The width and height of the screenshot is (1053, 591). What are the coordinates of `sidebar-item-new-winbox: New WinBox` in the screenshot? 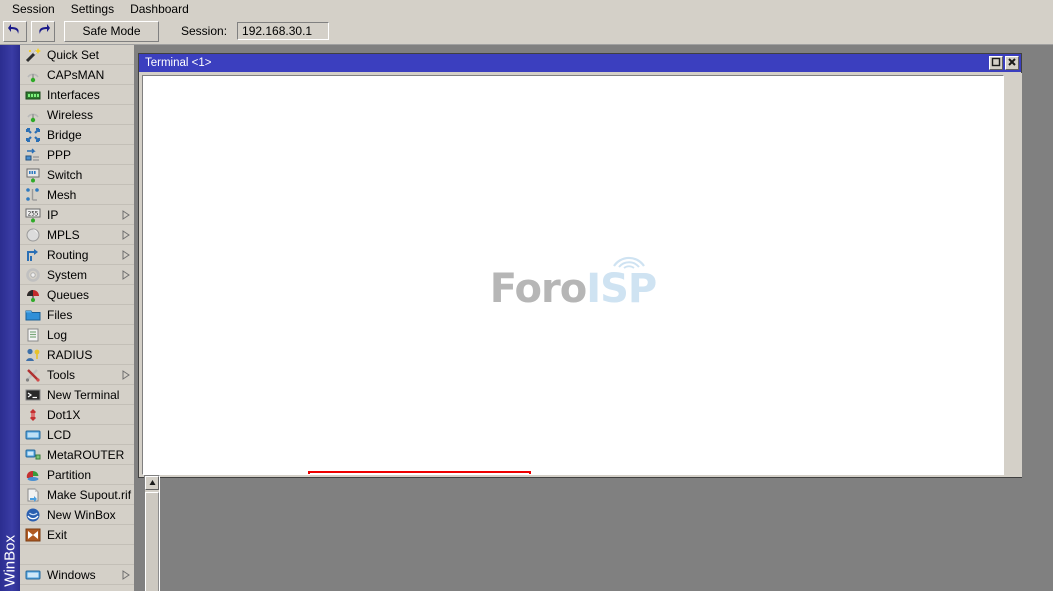 It's located at (77, 515).